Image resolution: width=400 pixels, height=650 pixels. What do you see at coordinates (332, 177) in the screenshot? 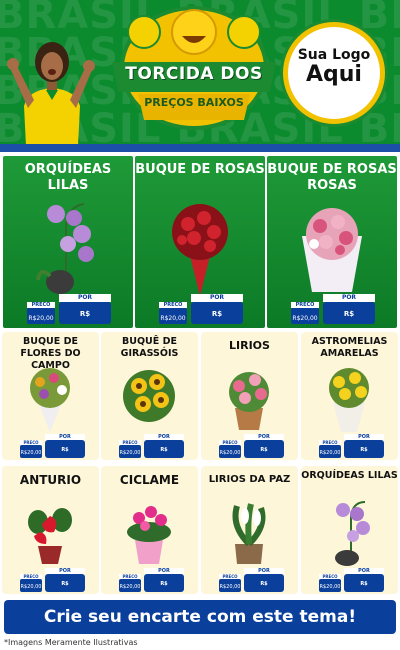
I see `product-name: BUQUE DE ROSAS ROSAS` at bounding box center [332, 177].